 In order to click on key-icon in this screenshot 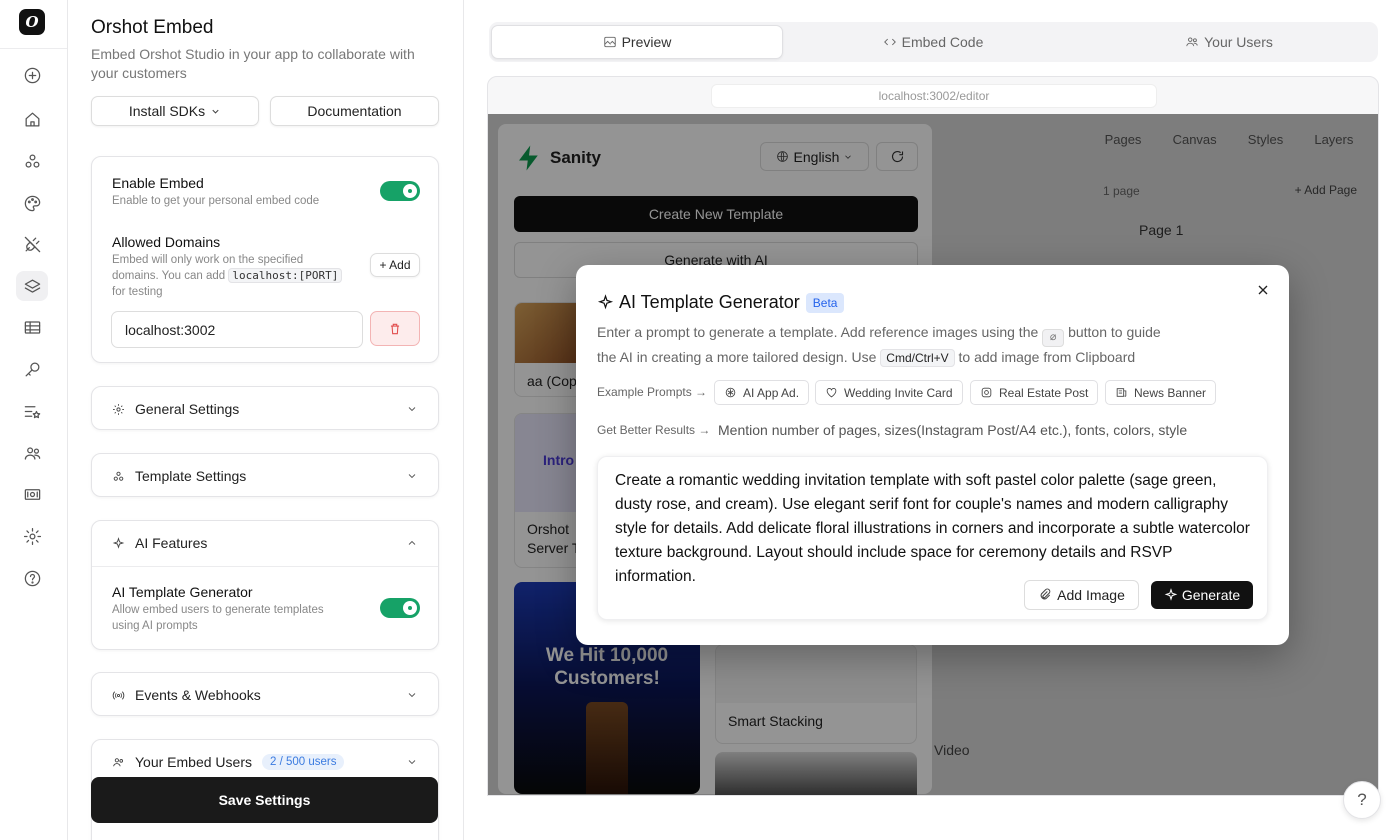, I will do `click(32, 369)`.